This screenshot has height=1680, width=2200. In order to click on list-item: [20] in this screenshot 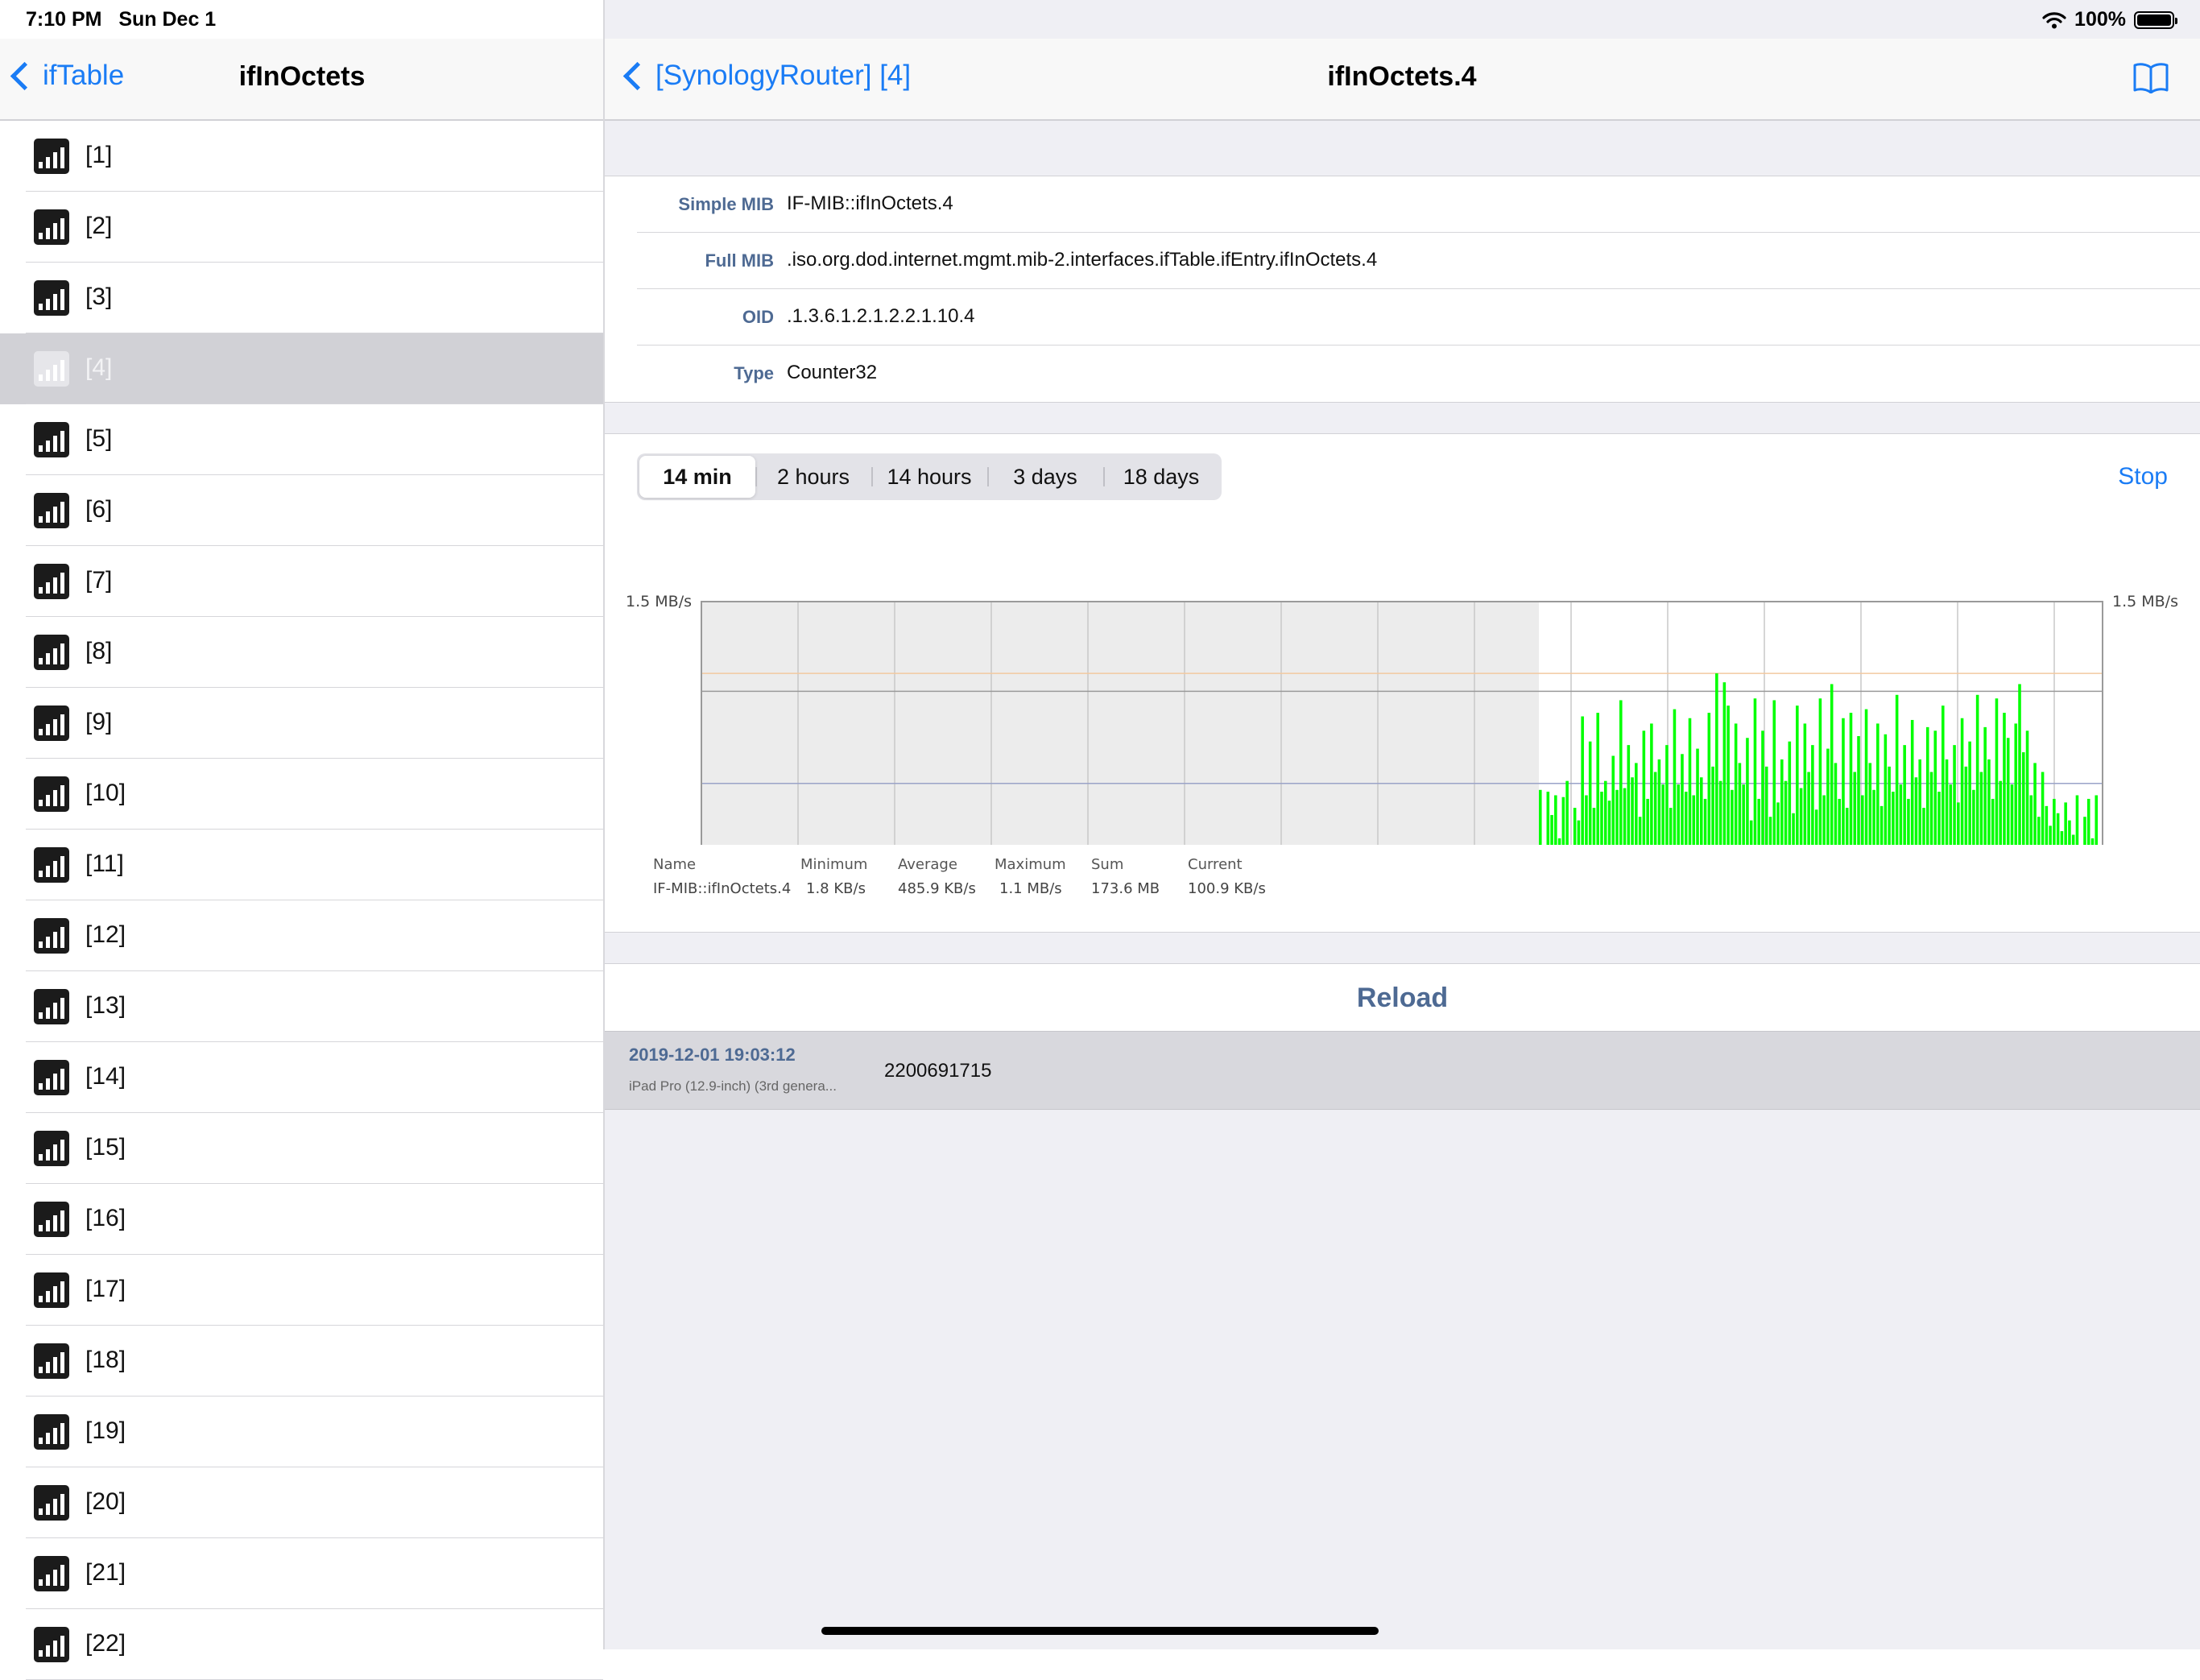, I will do `click(301, 1502)`.